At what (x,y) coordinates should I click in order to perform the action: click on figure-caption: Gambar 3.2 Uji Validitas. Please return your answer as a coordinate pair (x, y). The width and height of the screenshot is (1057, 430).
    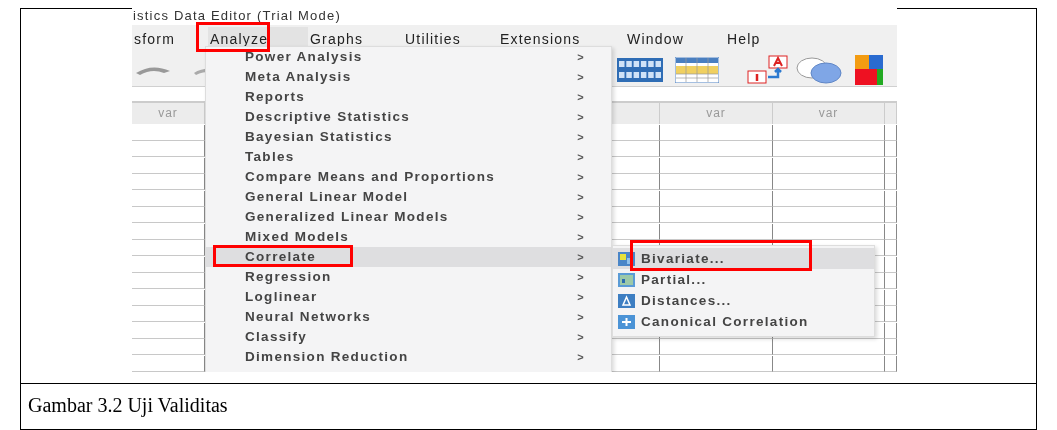
    Looking at the image, I should click on (128, 406).